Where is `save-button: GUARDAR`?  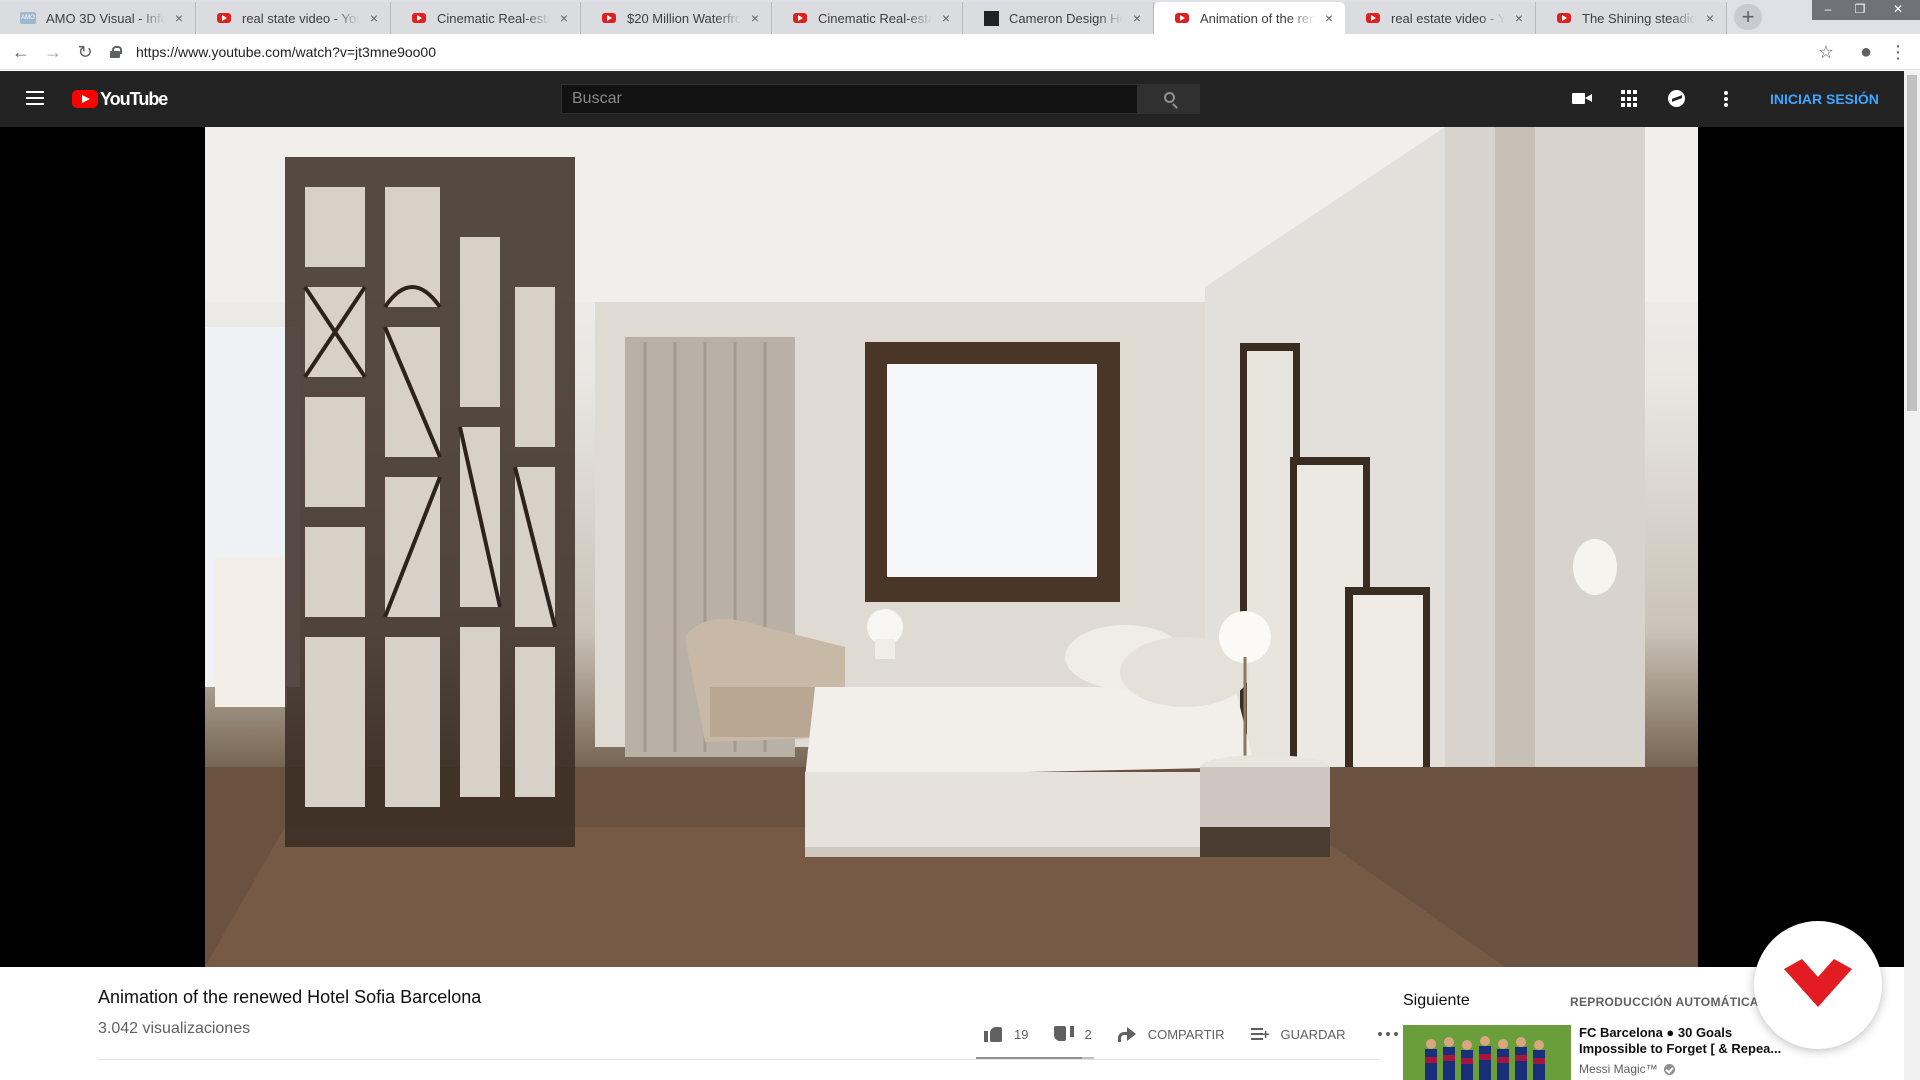
save-button: GUARDAR is located at coordinates (1298, 1034).